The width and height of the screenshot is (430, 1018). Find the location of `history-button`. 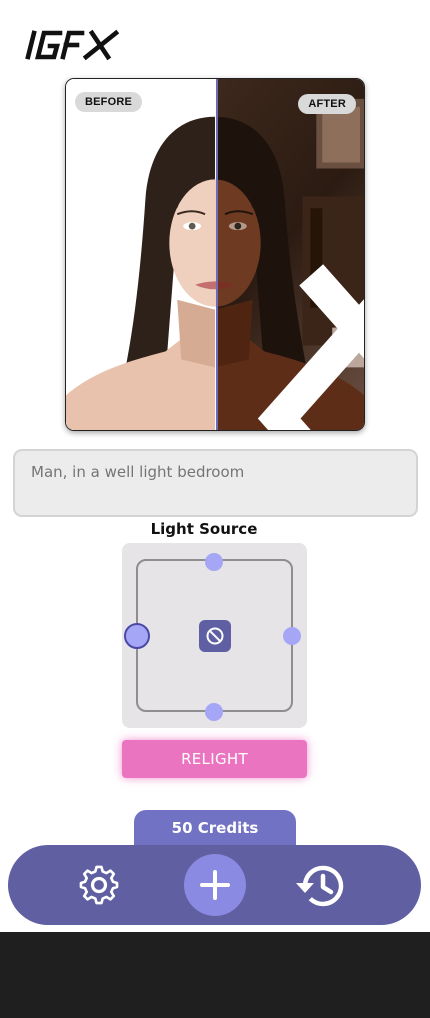

history-button is located at coordinates (320, 886).